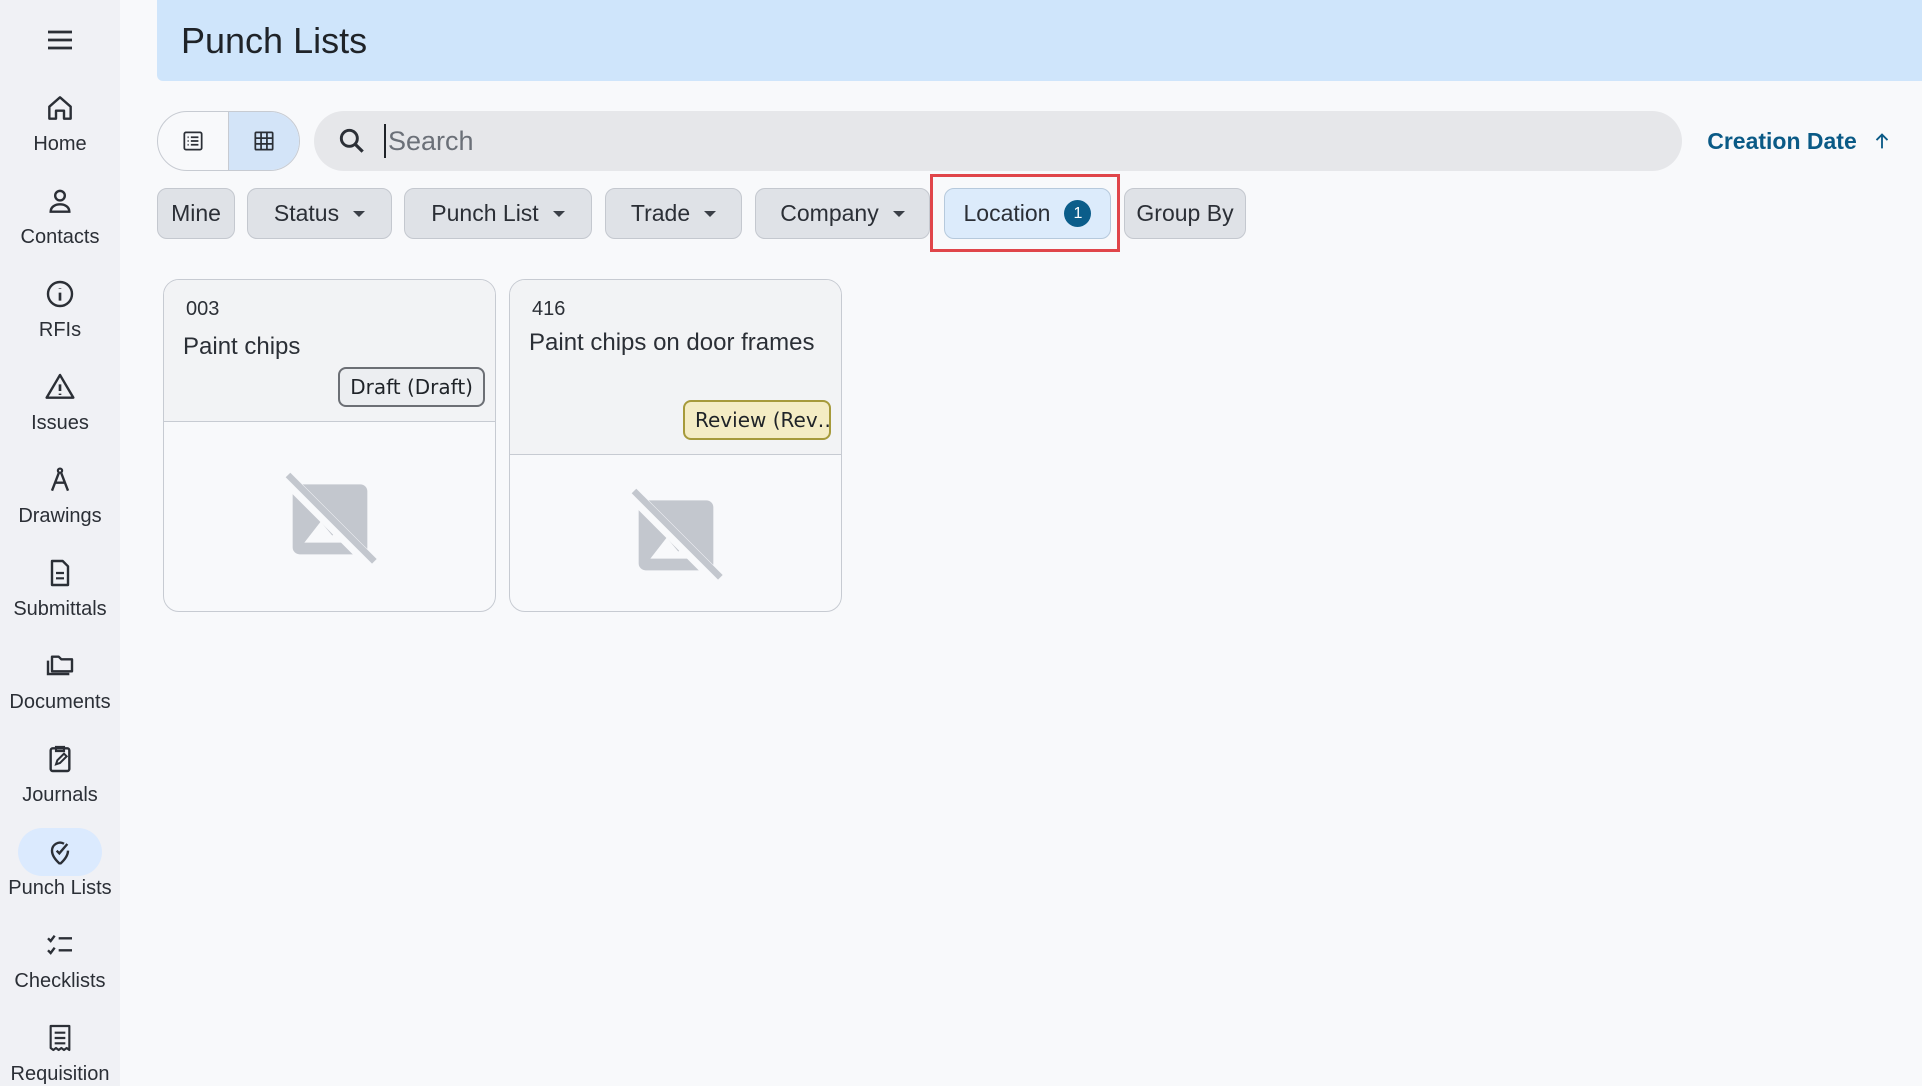 The height and width of the screenshot is (1086, 1922). I want to click on search-icon, so click(351, 140).